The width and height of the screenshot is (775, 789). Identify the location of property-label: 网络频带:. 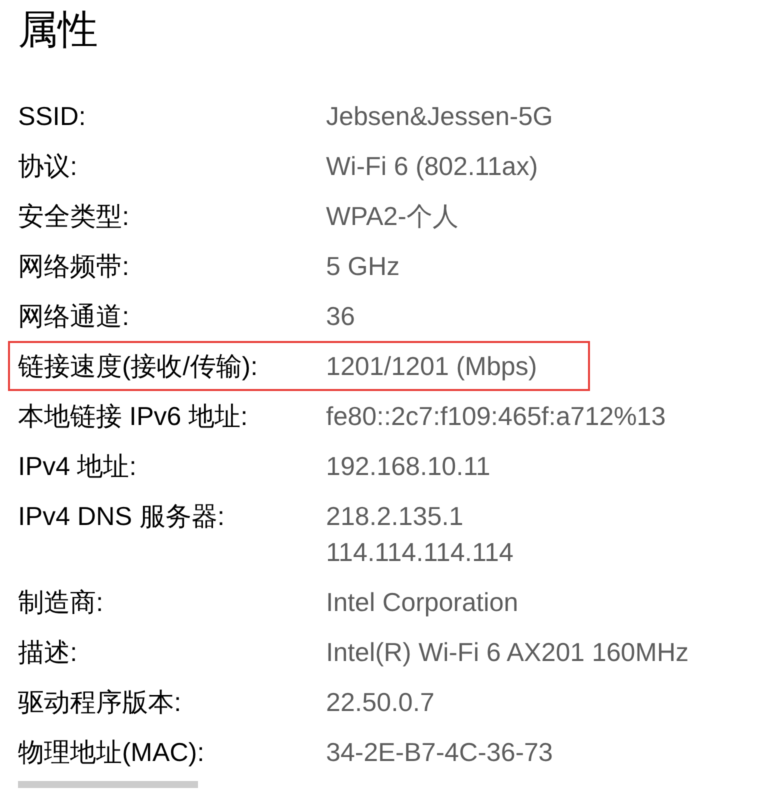
(74, 266).